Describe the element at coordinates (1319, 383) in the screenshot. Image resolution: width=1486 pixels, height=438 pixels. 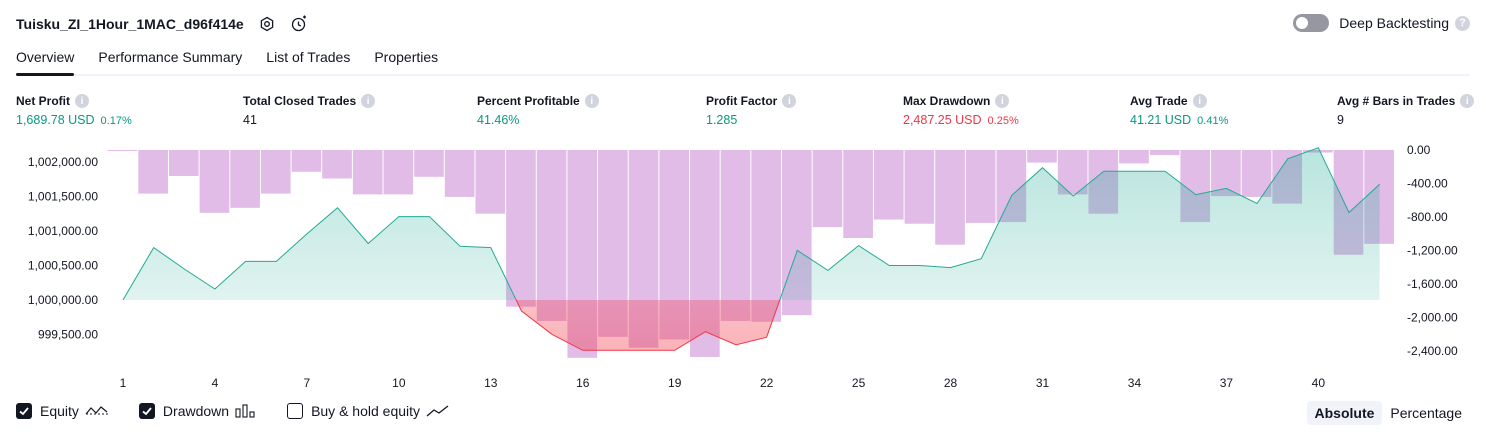
I see `x-axis-tick-label: 40` at that location.